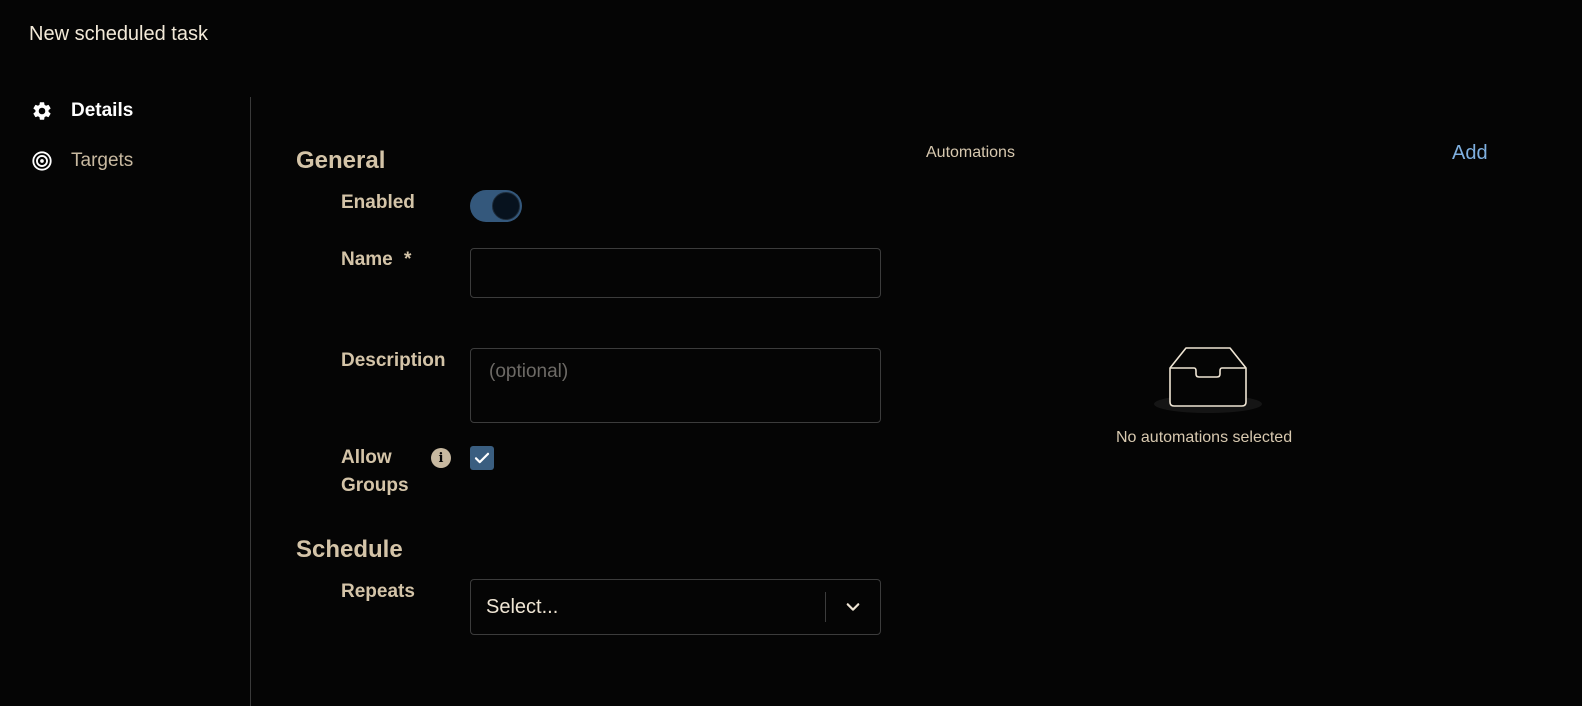 This screenshot has height=706, width=1582. What do you see at coordinates (367, 259) in the screenshot?
I see `name-label-text: Name` at bounding box center [367, 259].